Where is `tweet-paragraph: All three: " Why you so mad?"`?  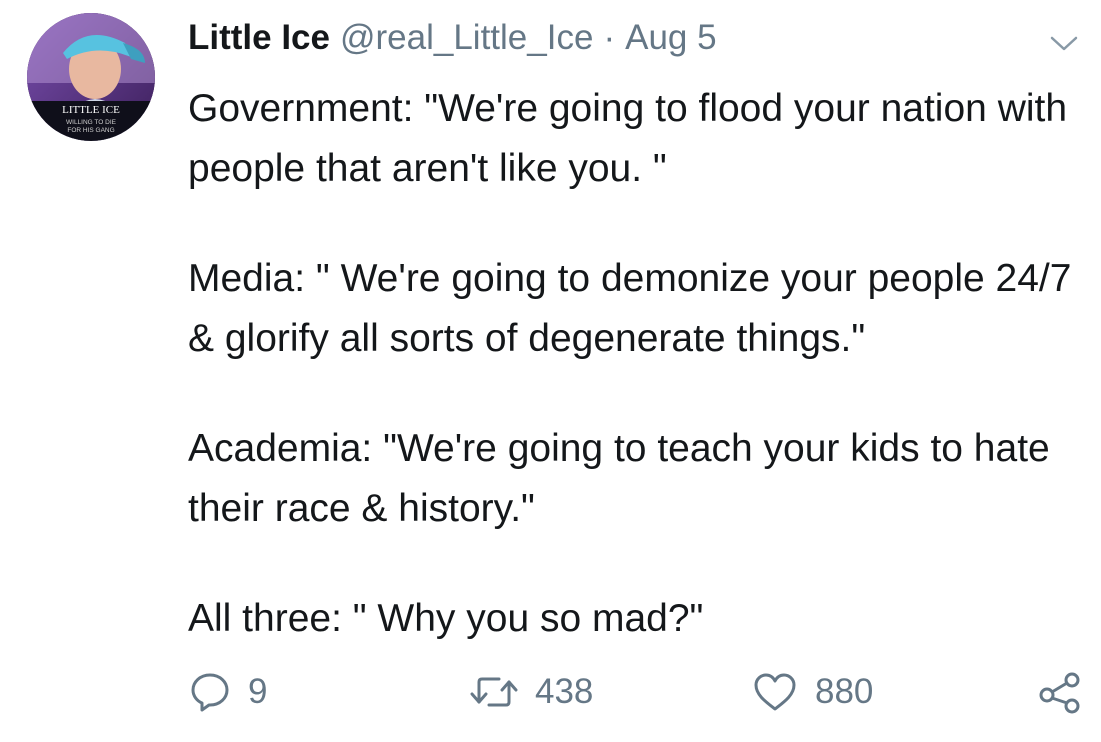 tweet-paragraph: All three: " Why you so mad?" is located at coordinates (446, 618).